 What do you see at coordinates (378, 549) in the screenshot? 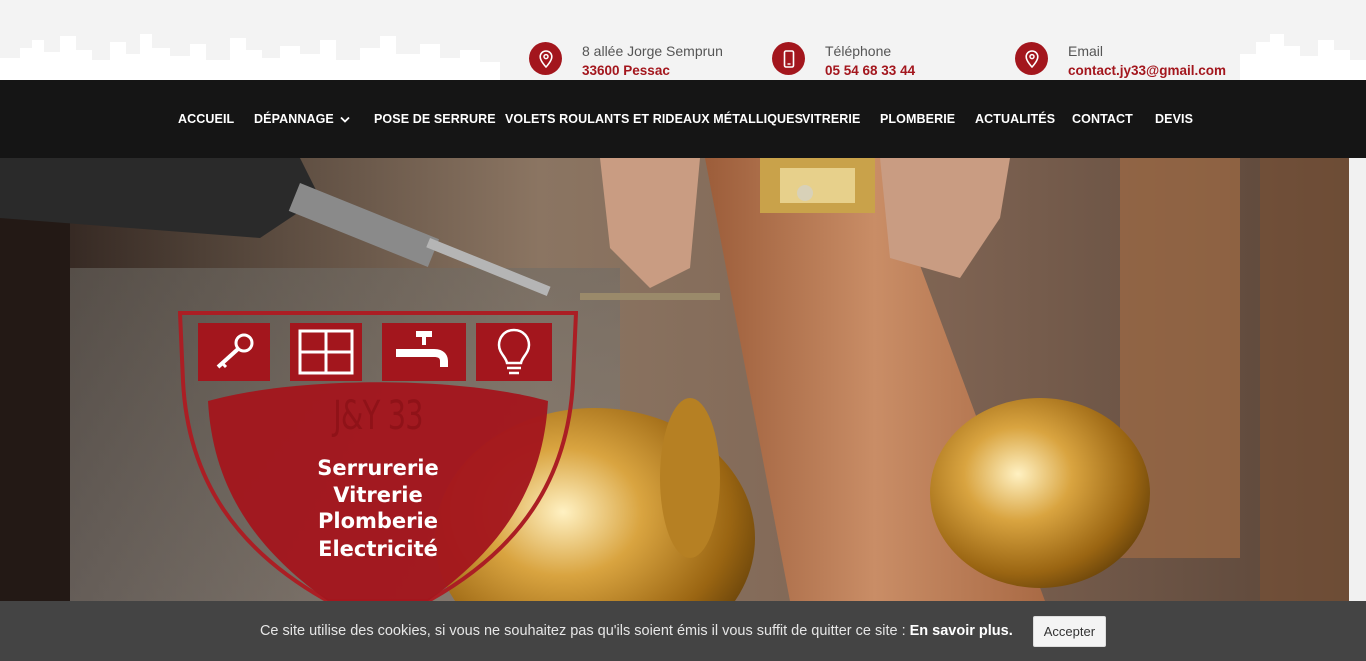
I see `logo-service-4: Electricité` at bounding box center [378, 549].